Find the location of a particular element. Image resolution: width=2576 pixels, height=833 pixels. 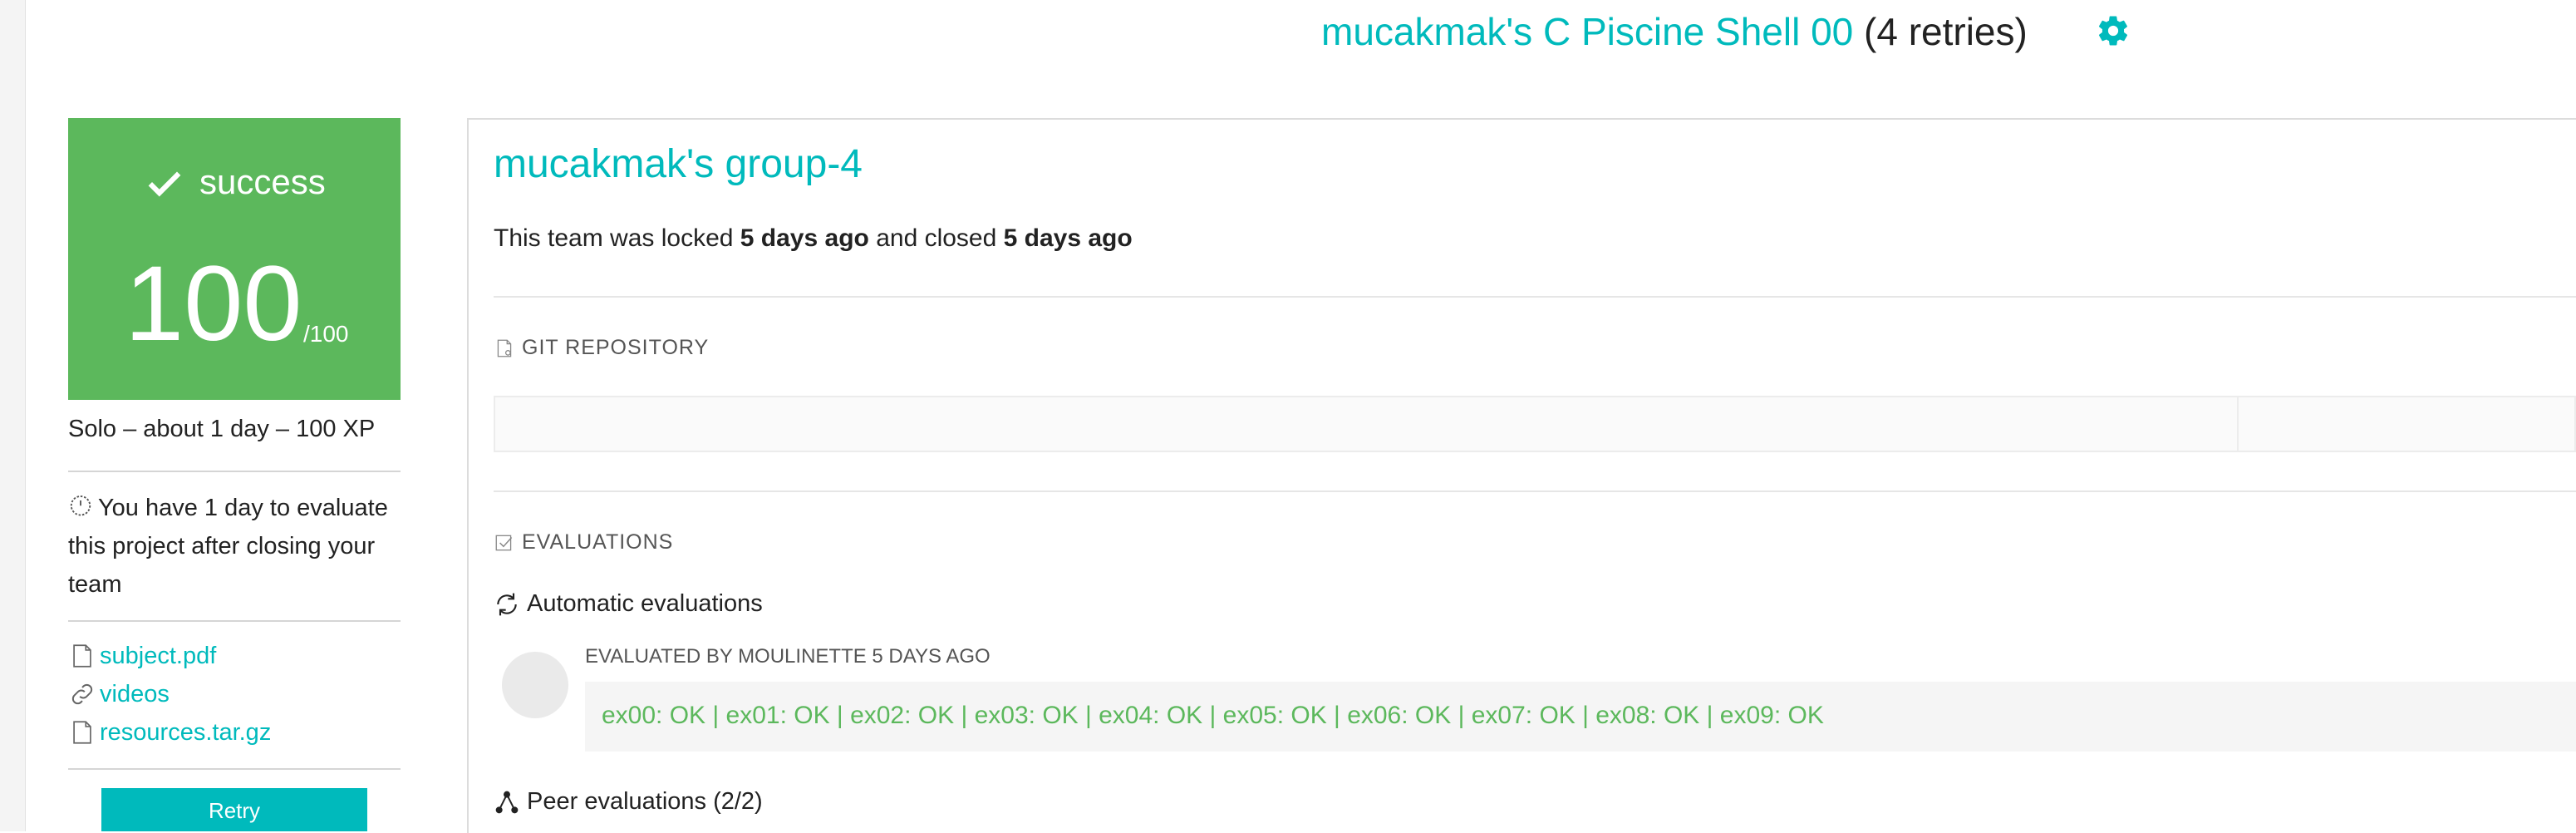

score-max: /100 is located at coordinates (326, 334).